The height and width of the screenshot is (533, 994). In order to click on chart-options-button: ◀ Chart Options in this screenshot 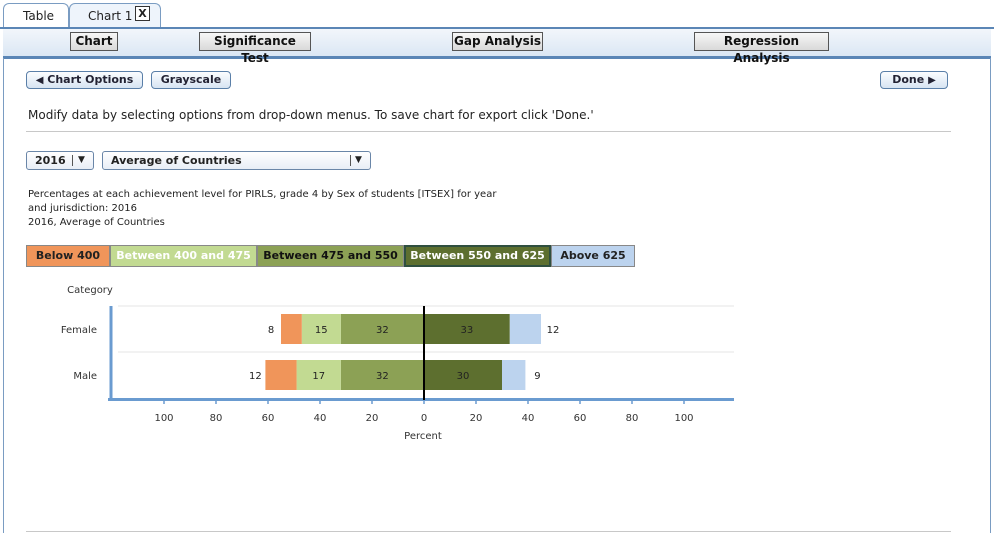, I will do `click(84, 80)`.